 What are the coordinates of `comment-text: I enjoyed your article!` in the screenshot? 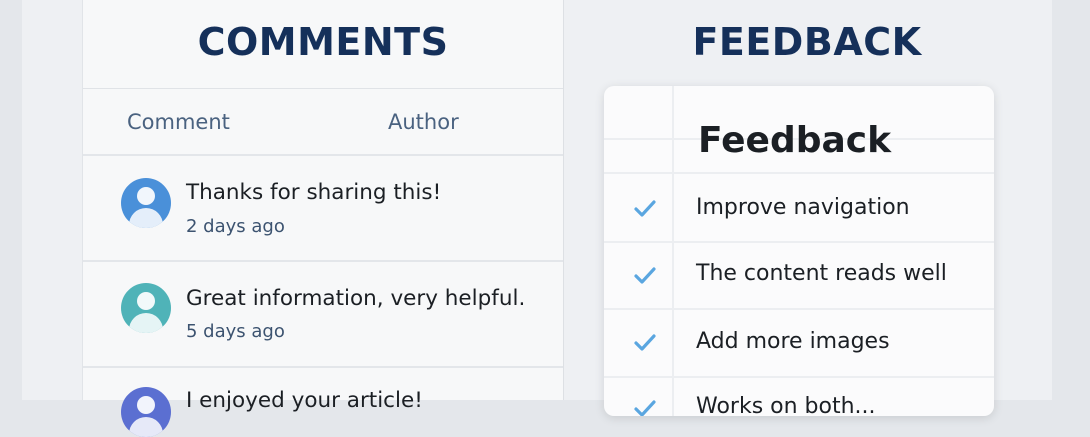 It's located at (304, 400).